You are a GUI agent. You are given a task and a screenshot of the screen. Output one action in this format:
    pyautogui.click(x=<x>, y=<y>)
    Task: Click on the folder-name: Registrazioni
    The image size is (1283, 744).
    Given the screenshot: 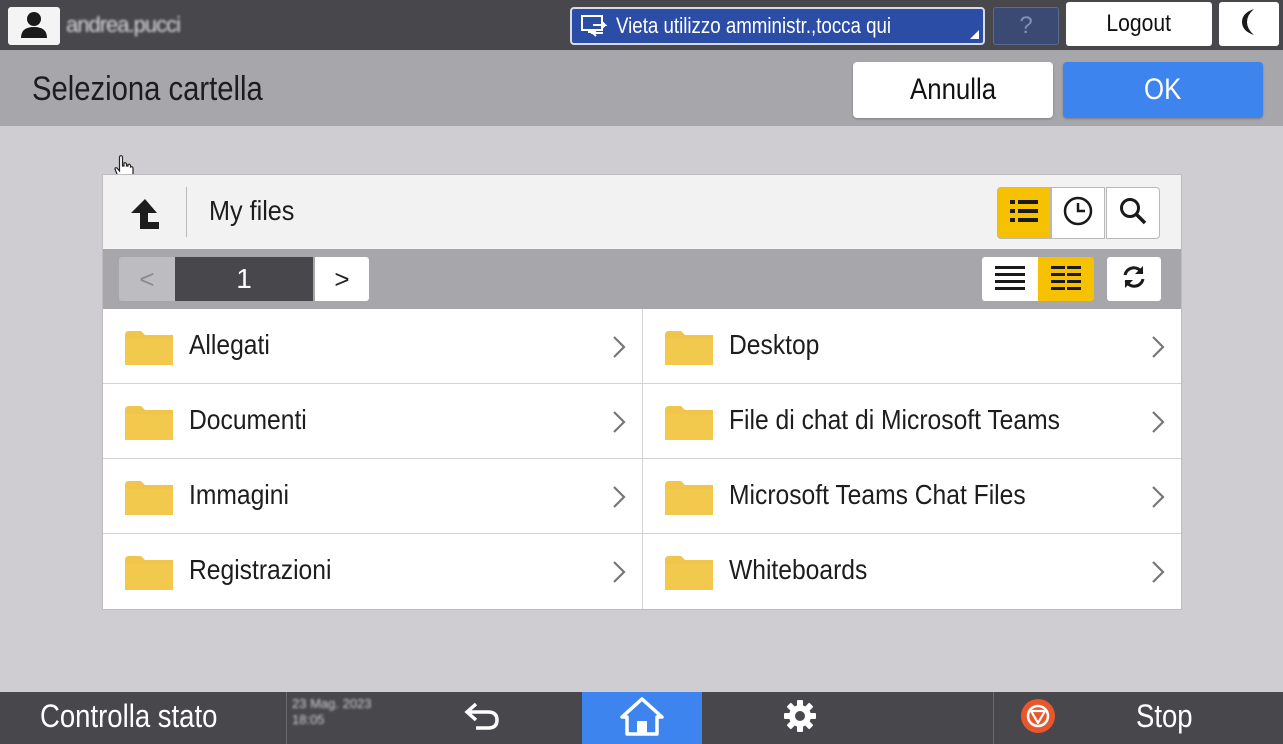 What is the action you would take?
    pyautogui.click(x=260, y=569)
    